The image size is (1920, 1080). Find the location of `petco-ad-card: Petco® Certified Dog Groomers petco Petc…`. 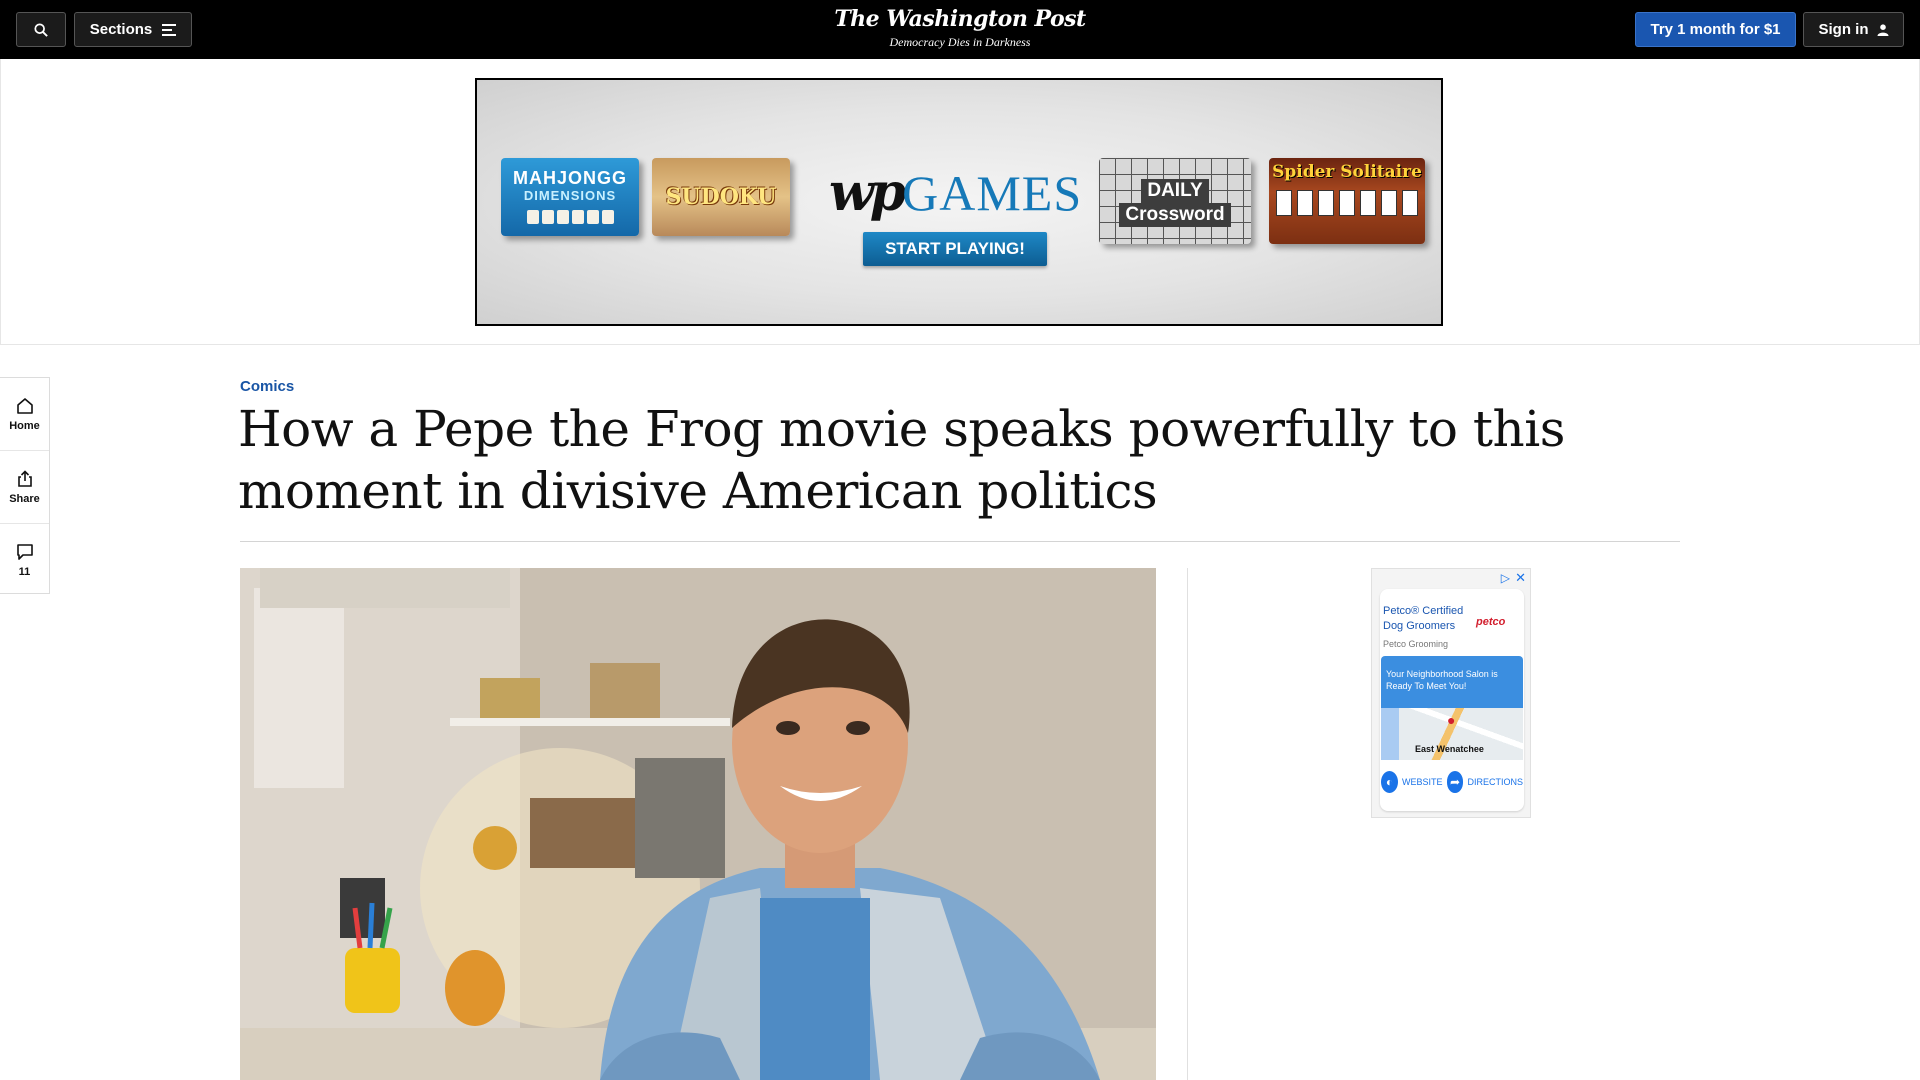

petco-ad-card: Petco® Certified Dog Groomers petco Petc… is located at coordinates (1452, 700).